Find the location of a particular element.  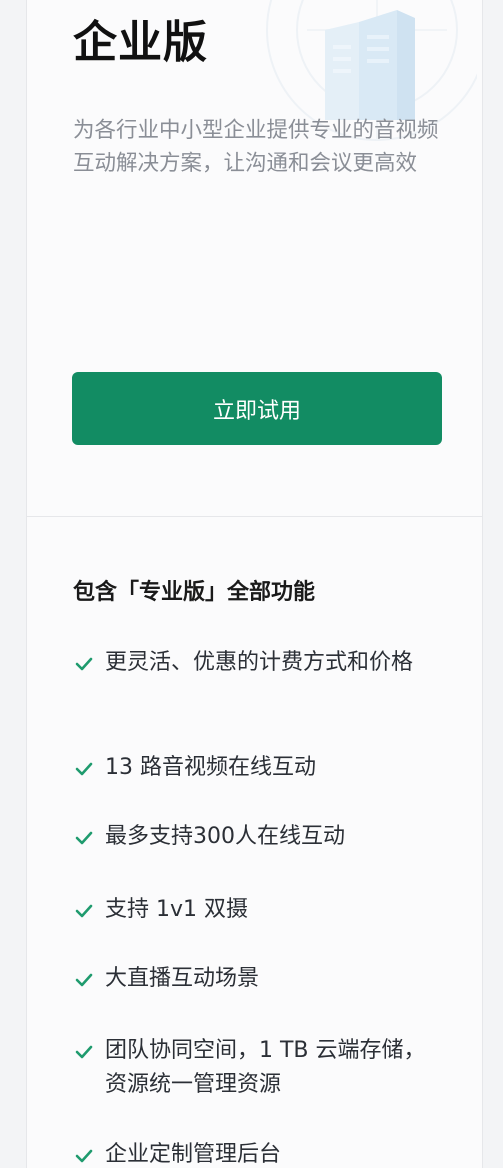

feature-item: 团队协同空间，1 TB 云端存储，资源统一管理资源 is located at coordinates (268, 1068).